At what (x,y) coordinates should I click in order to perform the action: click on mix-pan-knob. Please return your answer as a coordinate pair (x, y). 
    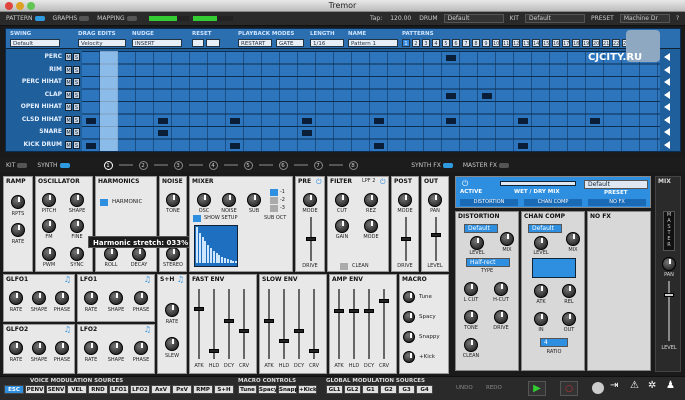
    Looking at the image, I should click on (669, 264).